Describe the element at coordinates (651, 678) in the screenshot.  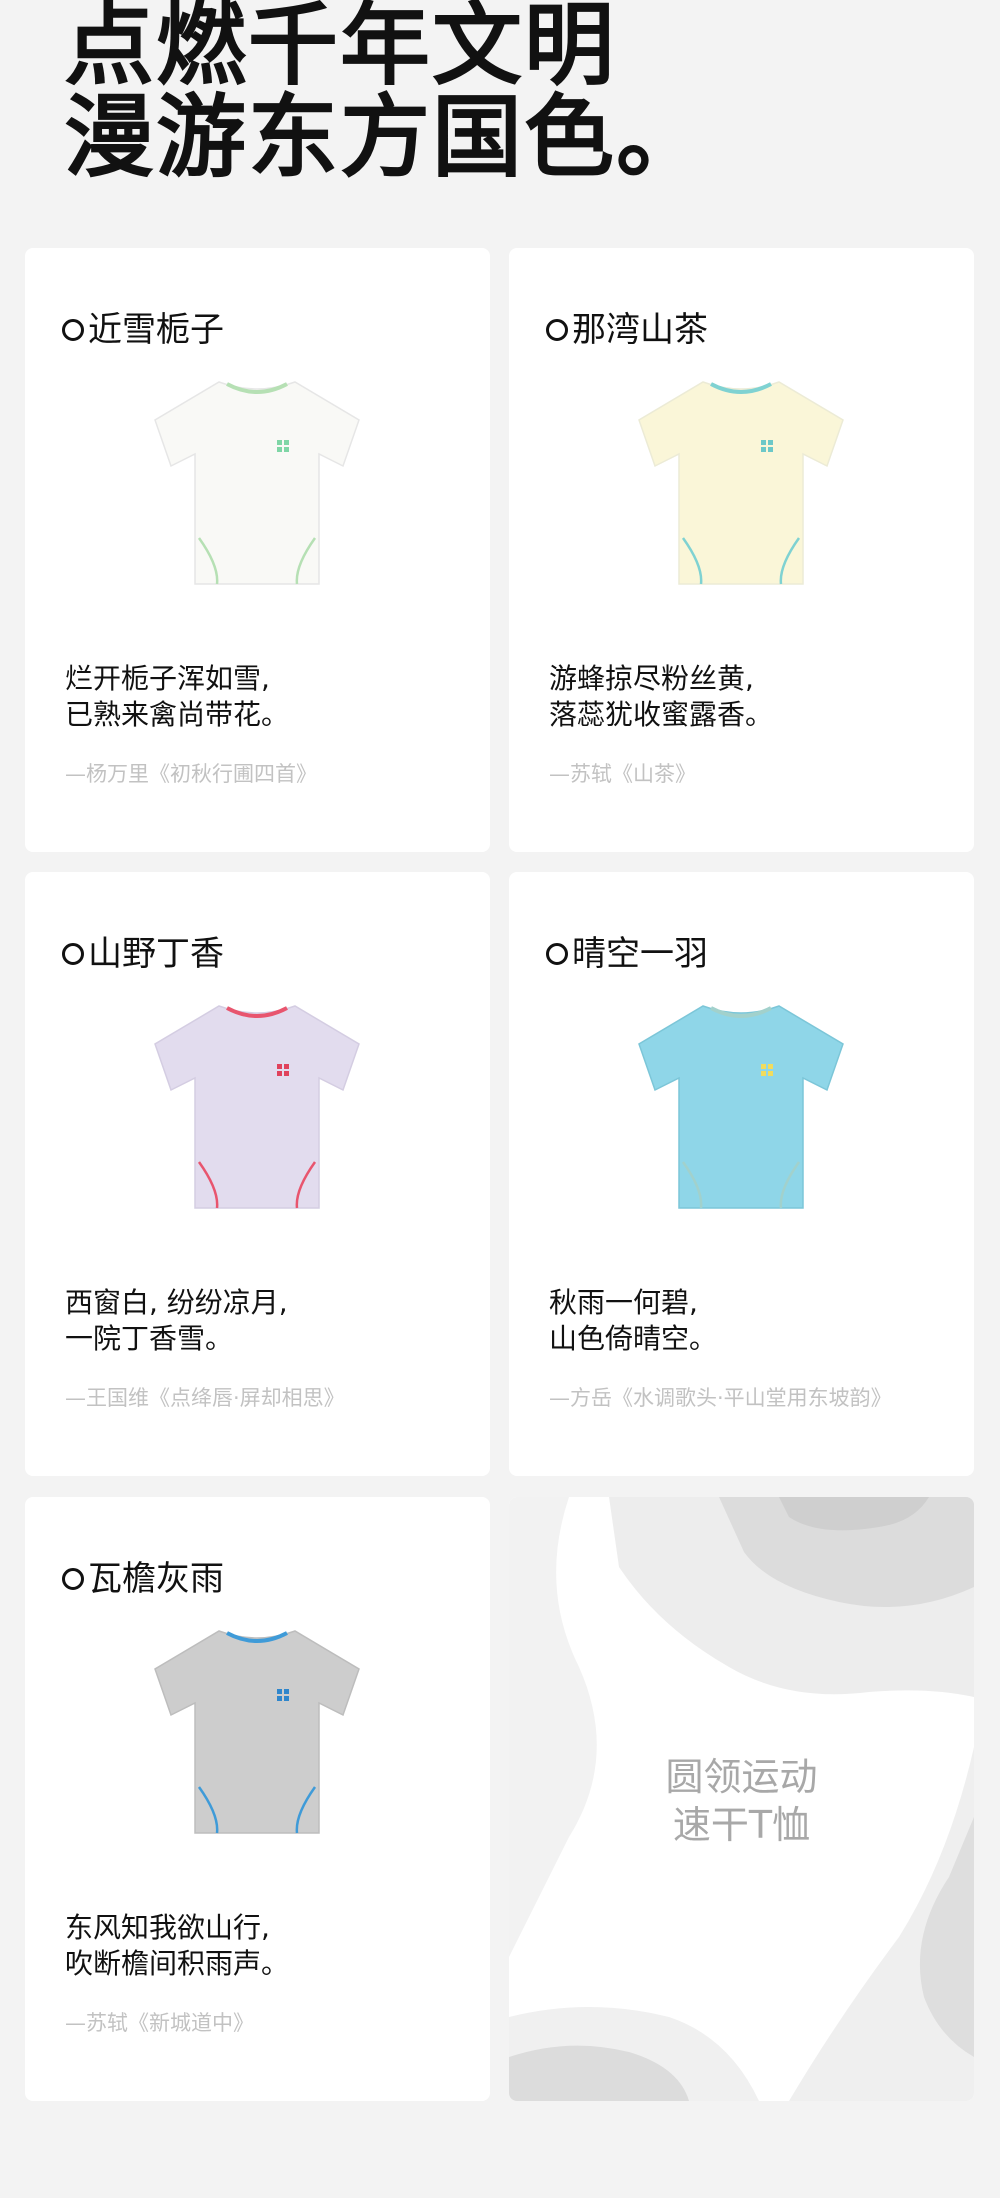
I see `poem-line-1: 游蜂掠尽粉丝黄,` at that location.